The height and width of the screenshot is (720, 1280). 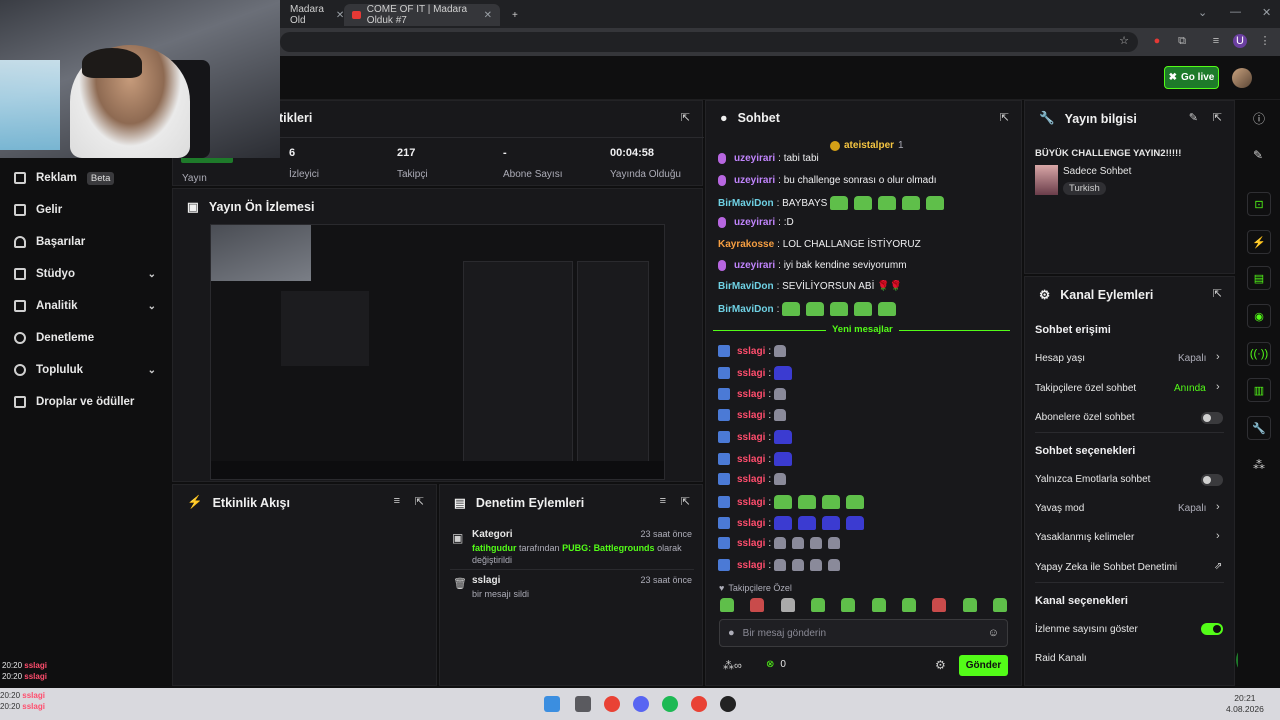 What do you see at coordinates (1259, 428) in the screenshot?
I see `wrench-icon: 🔧` at bounding box center [1259, 428].